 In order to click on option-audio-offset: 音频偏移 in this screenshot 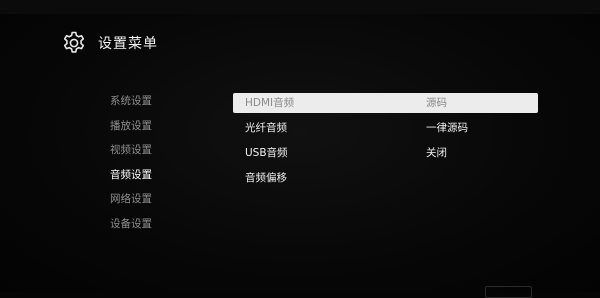, I will do `click(269, 180)`.